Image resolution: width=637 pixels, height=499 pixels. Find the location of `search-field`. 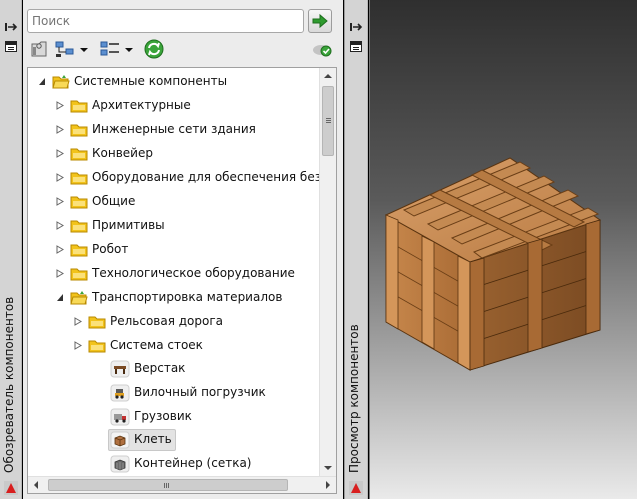

search-field is located at coordinates (165, 21).